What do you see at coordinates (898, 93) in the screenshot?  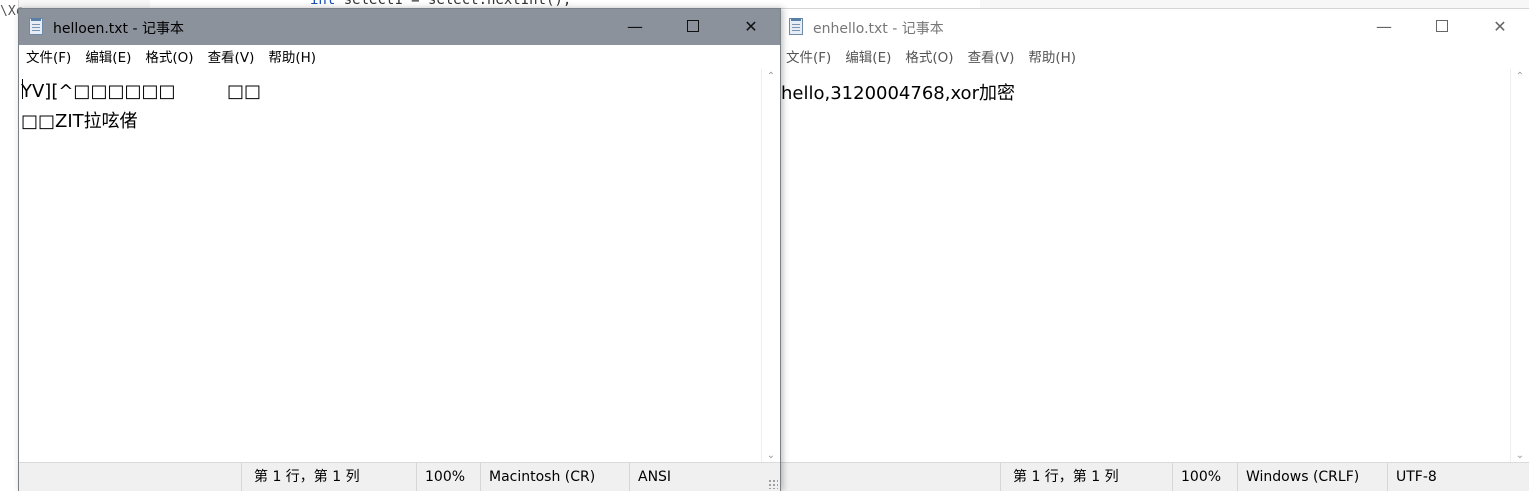 I see `text-line-1: hello,3120004768,xor加密` at bounding box center [898, 93].